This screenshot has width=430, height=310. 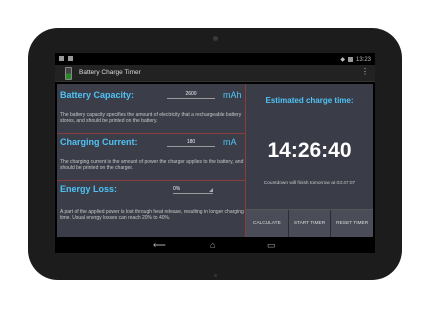 What do you see at coordinates (191, 94) in the screenshot?
I see `capacity-input: 2600` at bounding box center [191, 94].